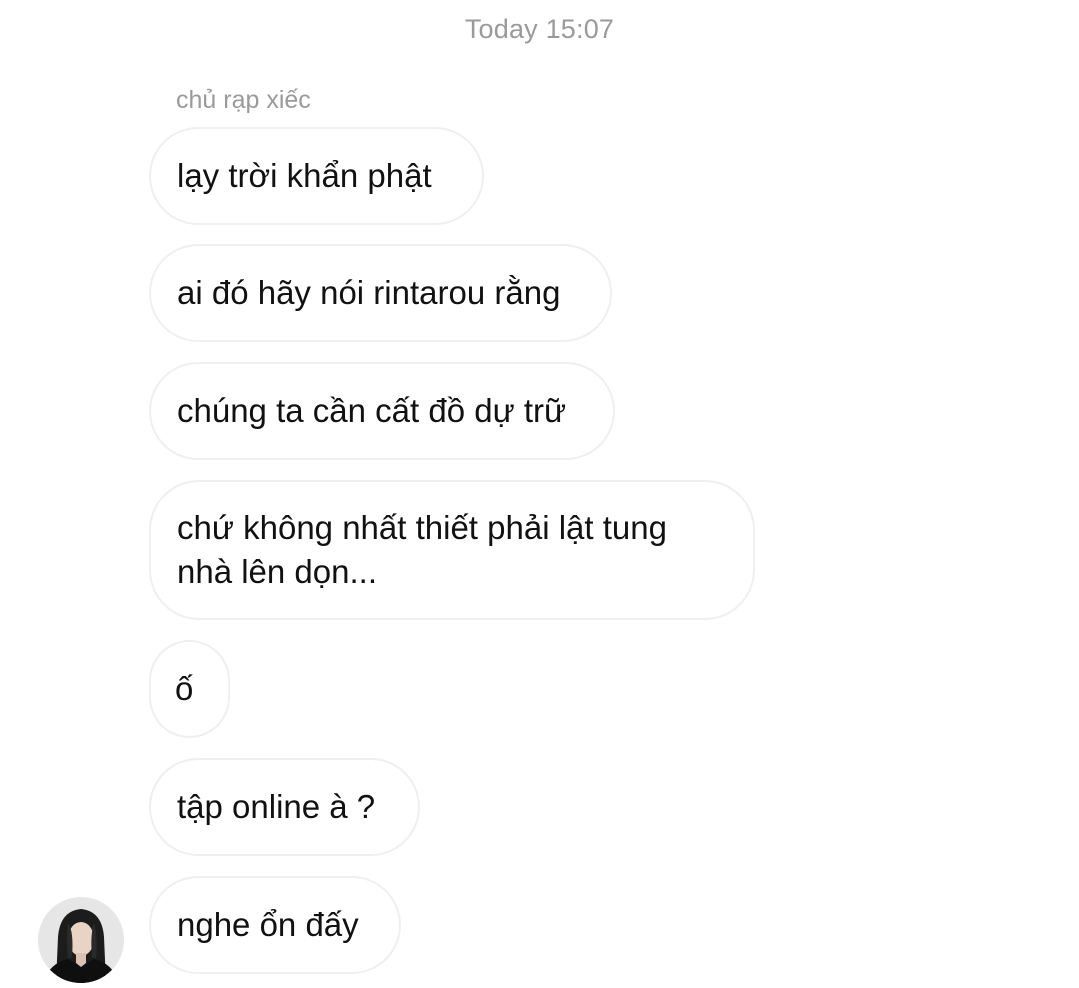  Describe the element at coordinates (243, 100) in the screenshot. I see `sender-name: chủ rạp xiếc` at that location.